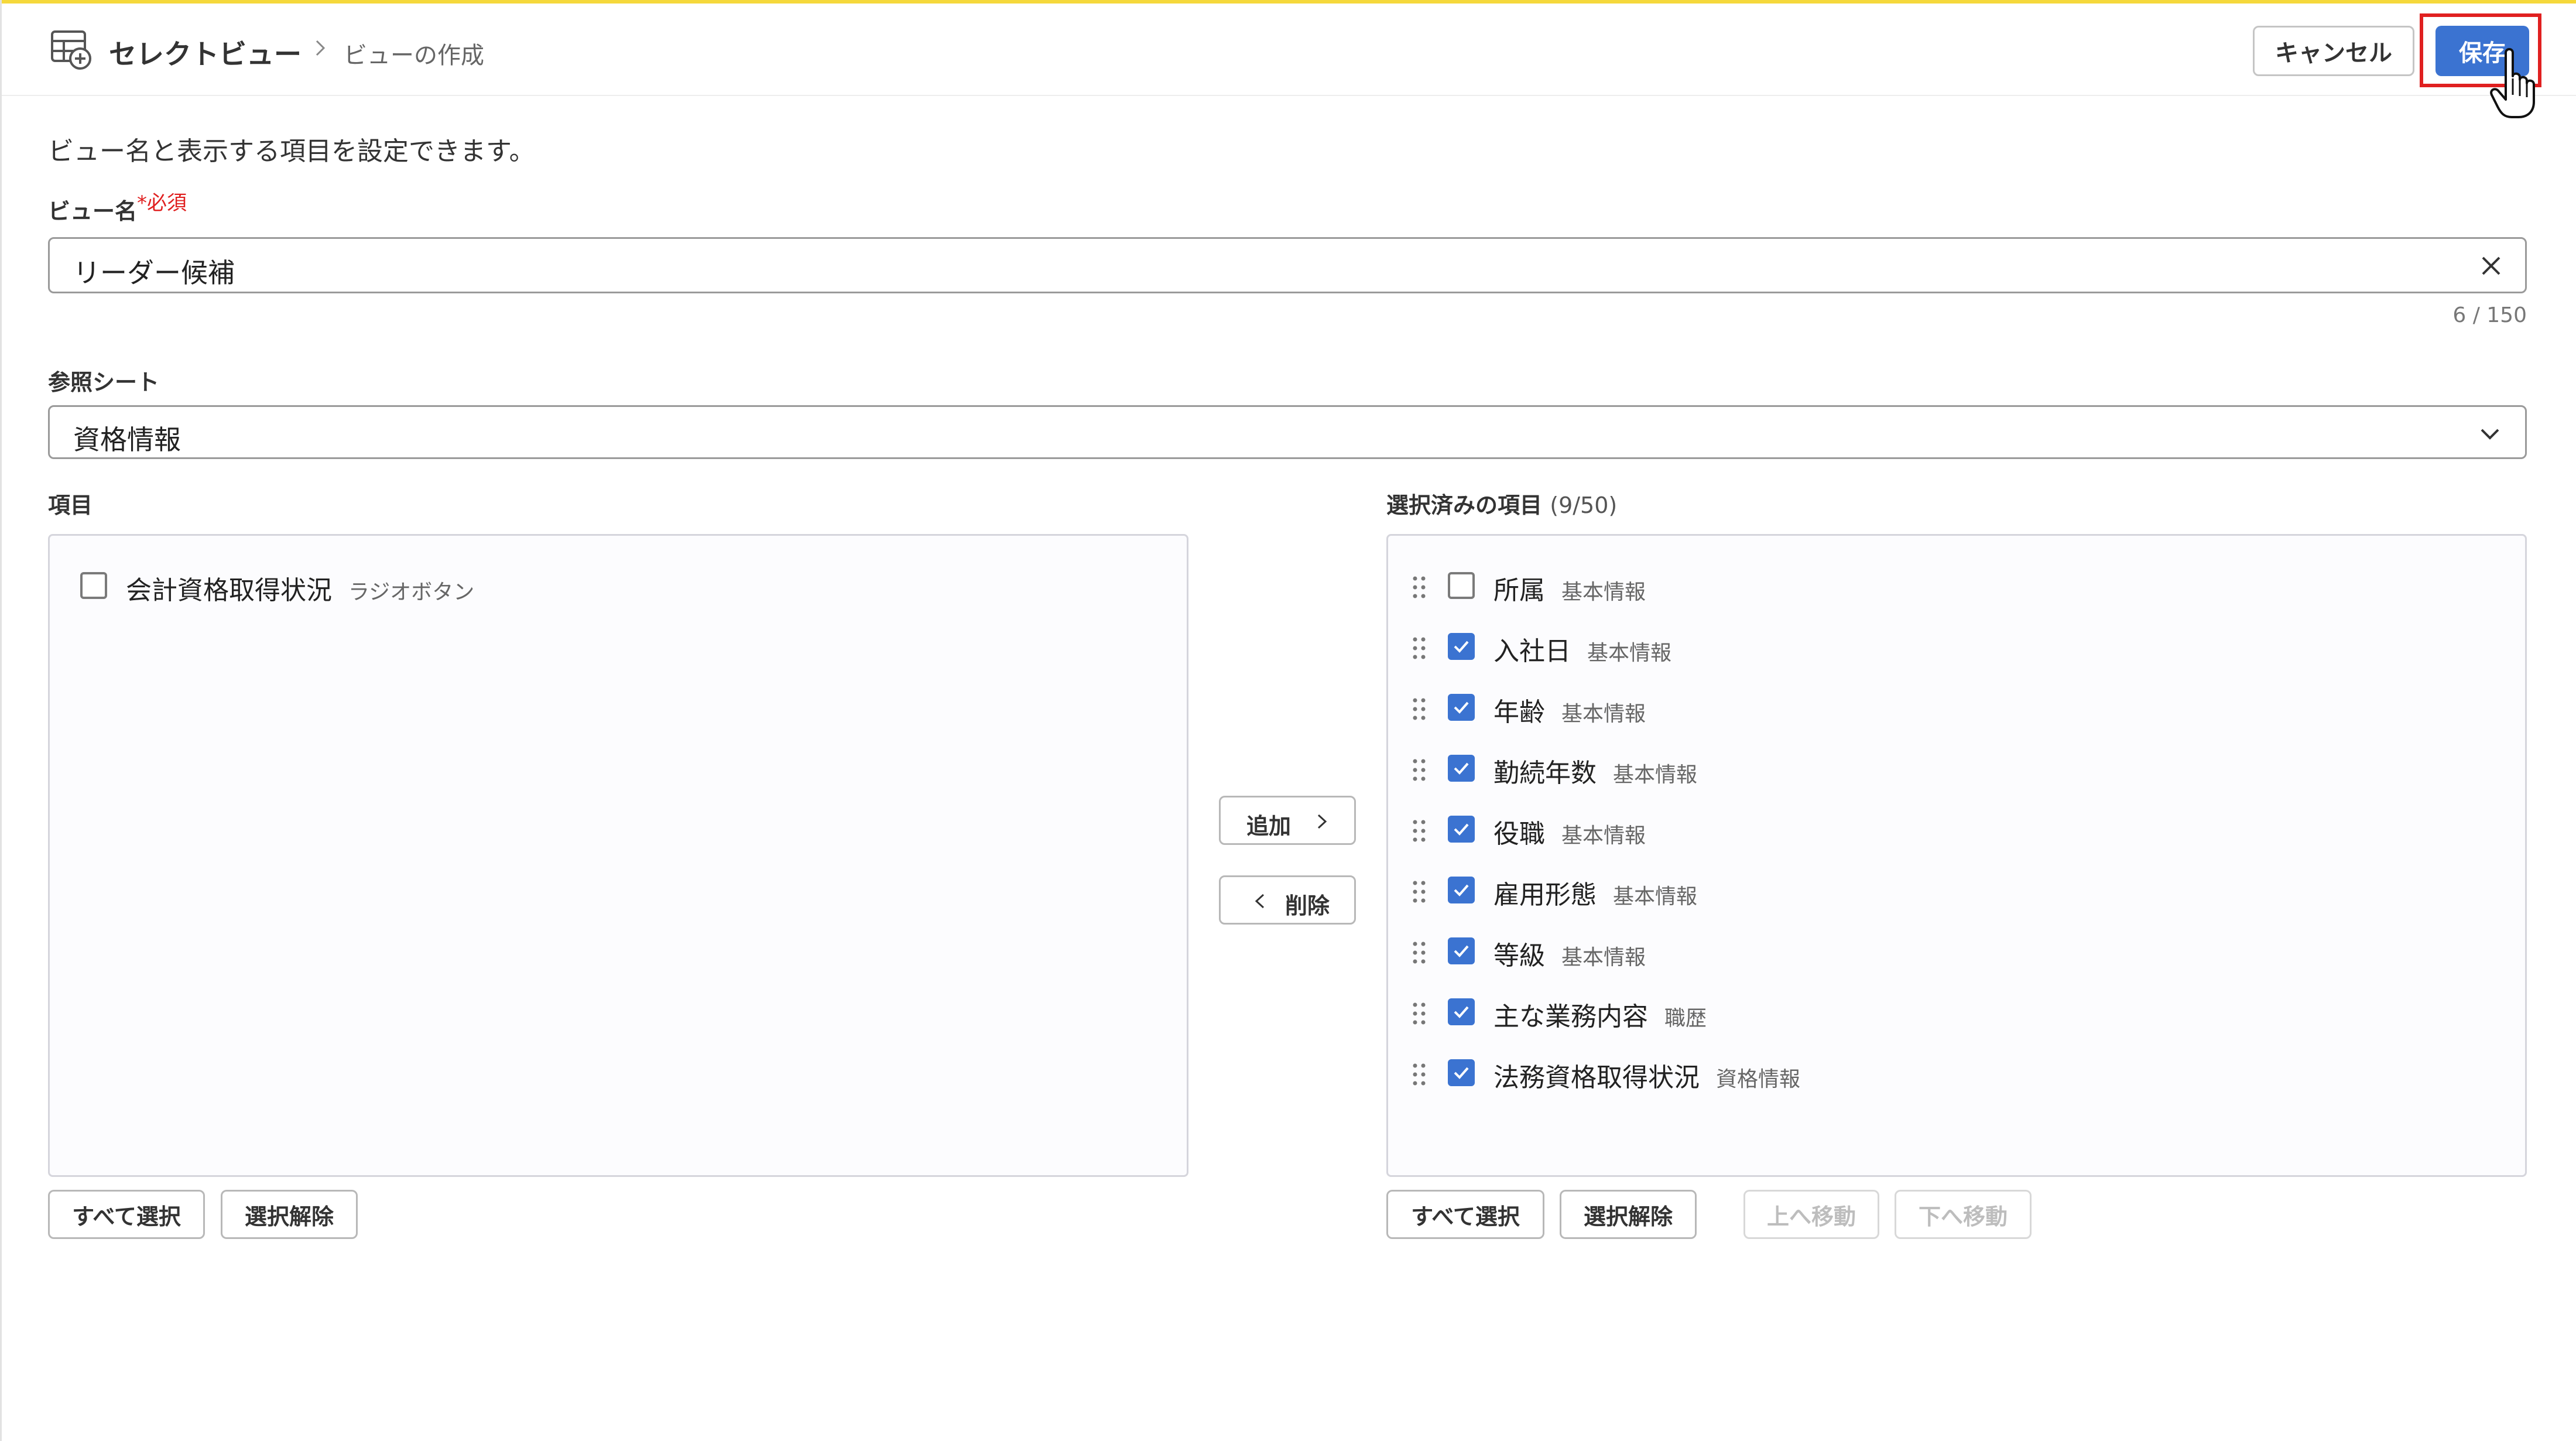 This screenshot has height=1441, width=2576. What do you see at coordinates (1464, 505) in the screenshot?
I see `selected-items-label-text: 選択済みの項目` at bounding box center [1464, 505].